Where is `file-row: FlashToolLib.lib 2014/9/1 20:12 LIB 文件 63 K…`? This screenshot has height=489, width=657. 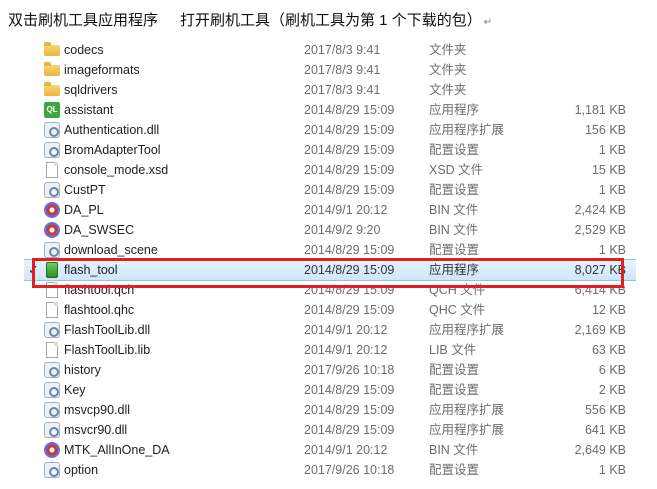 file-row: FlashToolLib.lib 2014/9/1 20:12 LIB 文件 63 K… is located at coordinates (330, 350).